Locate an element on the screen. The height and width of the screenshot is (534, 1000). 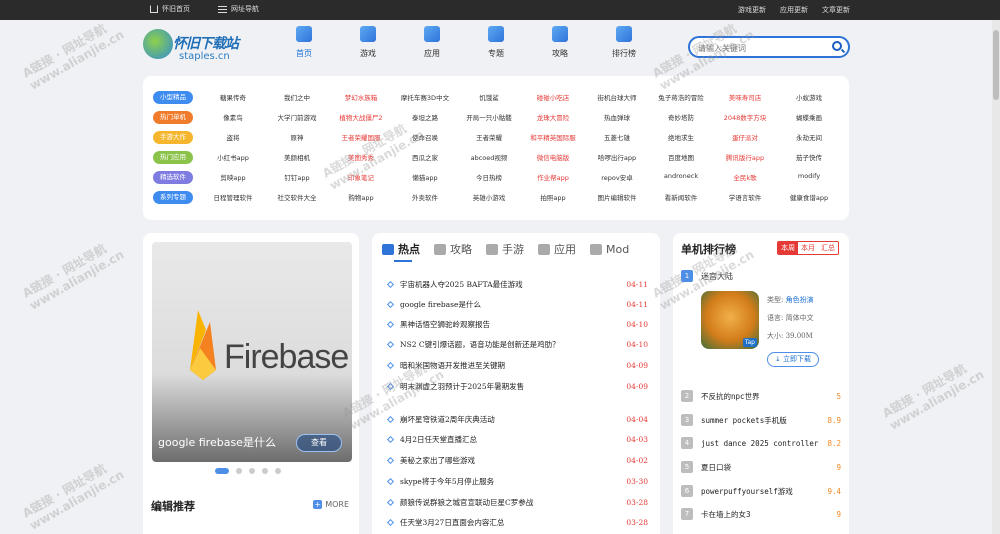
category-link: 原神 is located at coordinates (297, 137).